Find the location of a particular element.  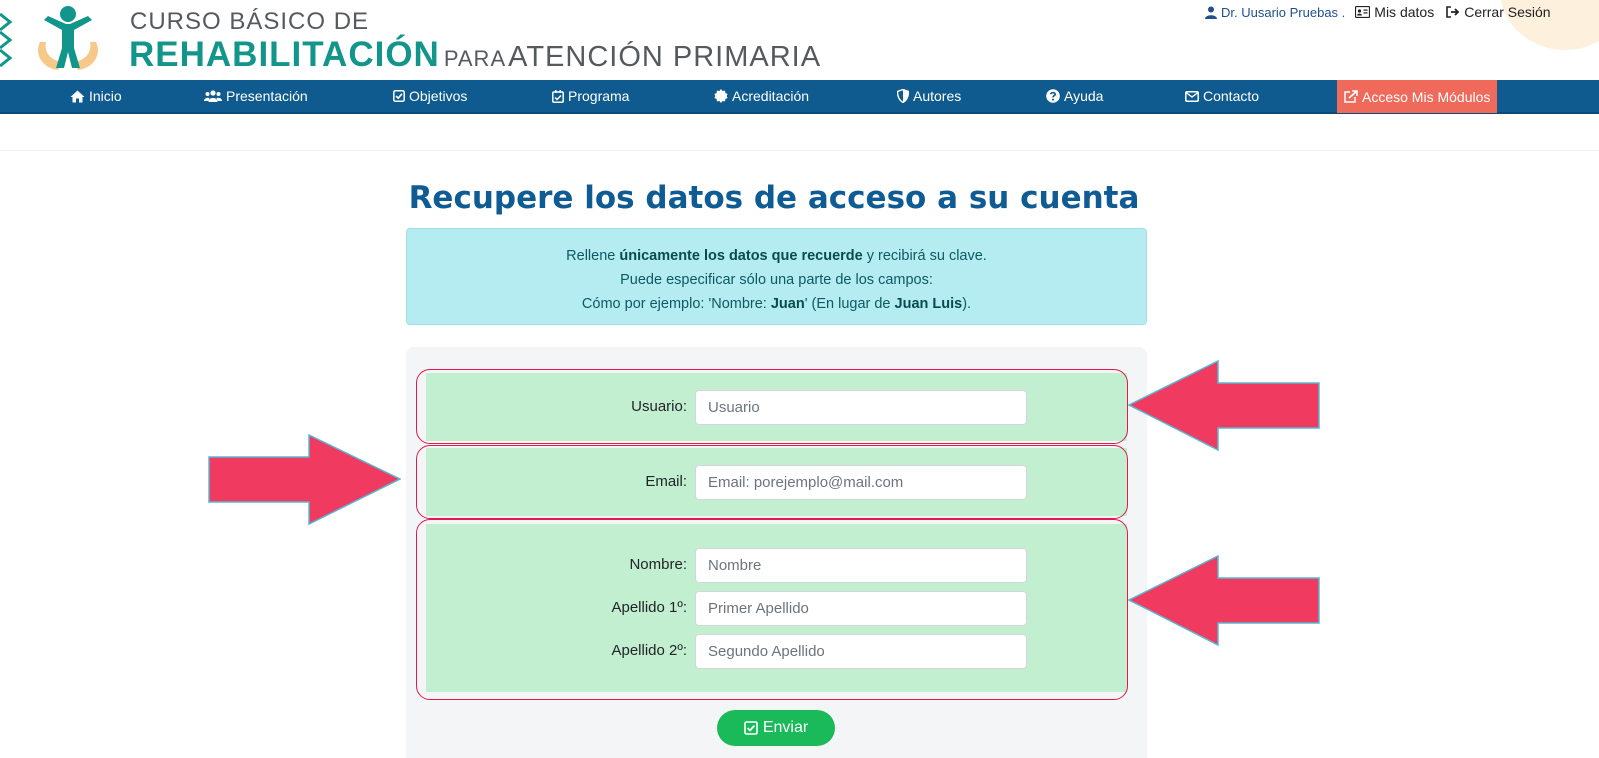

user-profile-link: Dr. Uusario Pruebas . is located at coordinates (1275, 12).